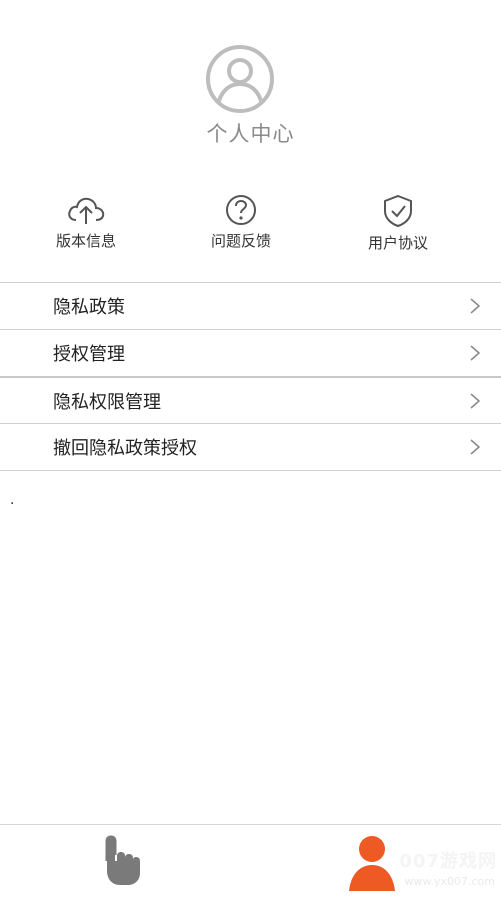  What do you see at coordinates (89, 354) in the screenshot?
I see `menu-item-label: 授权管理` at bounding box center [89, 354].